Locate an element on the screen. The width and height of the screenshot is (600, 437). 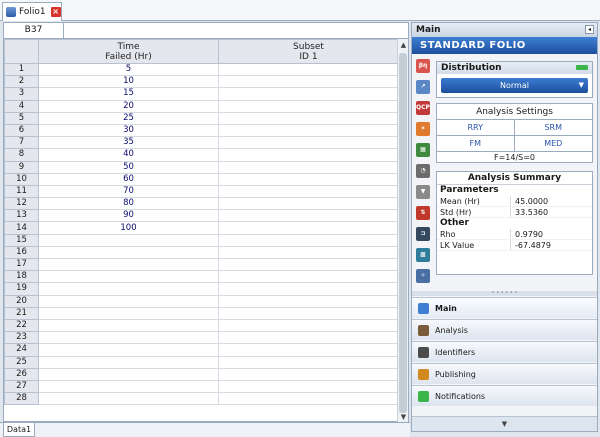
scroll-down-icon: ▼ is located at coordinates (403, 417).